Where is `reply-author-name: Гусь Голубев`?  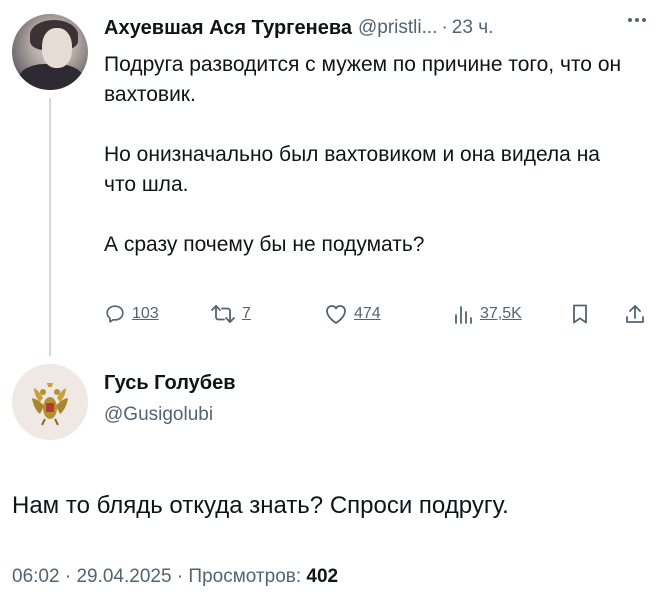
reply-author-name: Гусь Голубев is located at coordinates (170, 383).